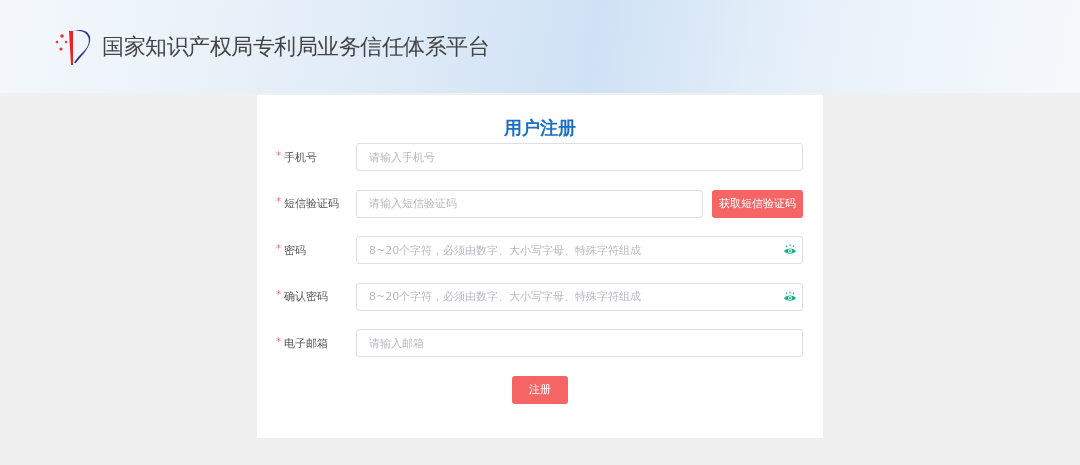 Image resolution: width=1080 pixels, height=465 pixels. I want to click on field-label: 手机号, so click(300, 157).